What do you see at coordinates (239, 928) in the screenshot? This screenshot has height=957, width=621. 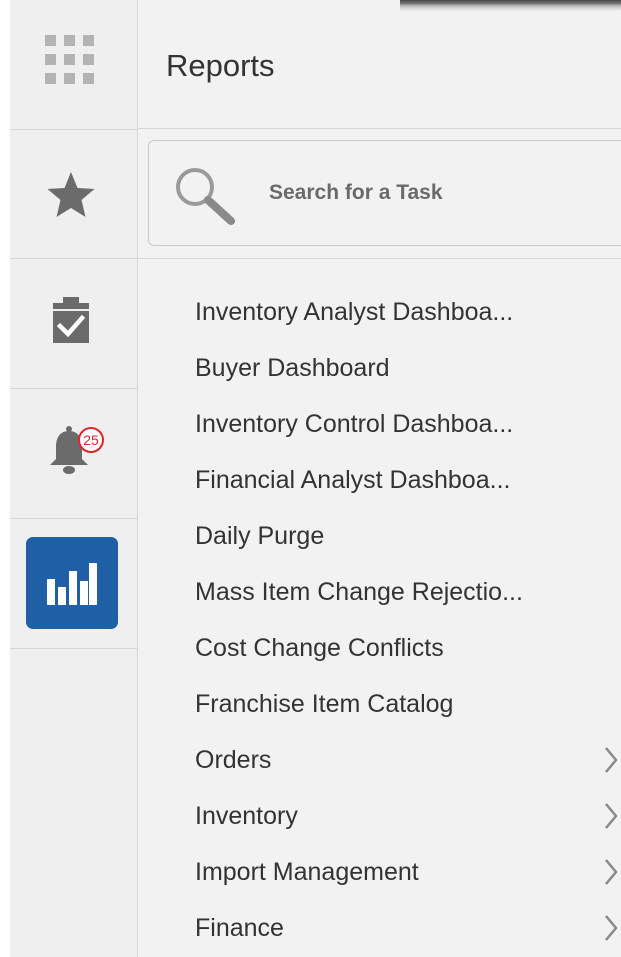 I see `menu-item-label: Finance` at bounding box center [239, 928].